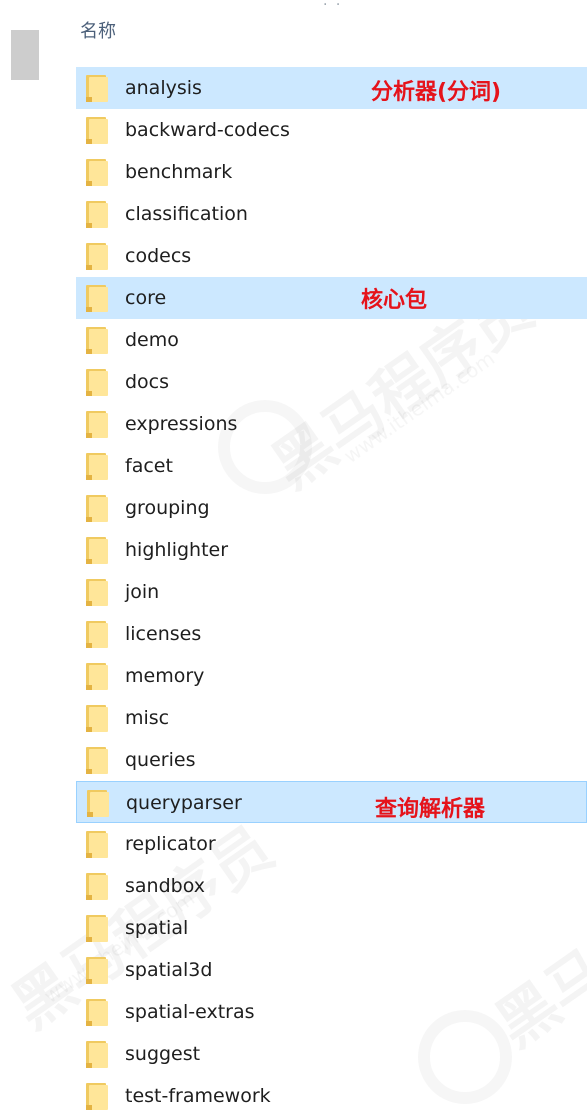  I want to click on list-item-spatial-extras: spatial-extras, so click(331, 1012).